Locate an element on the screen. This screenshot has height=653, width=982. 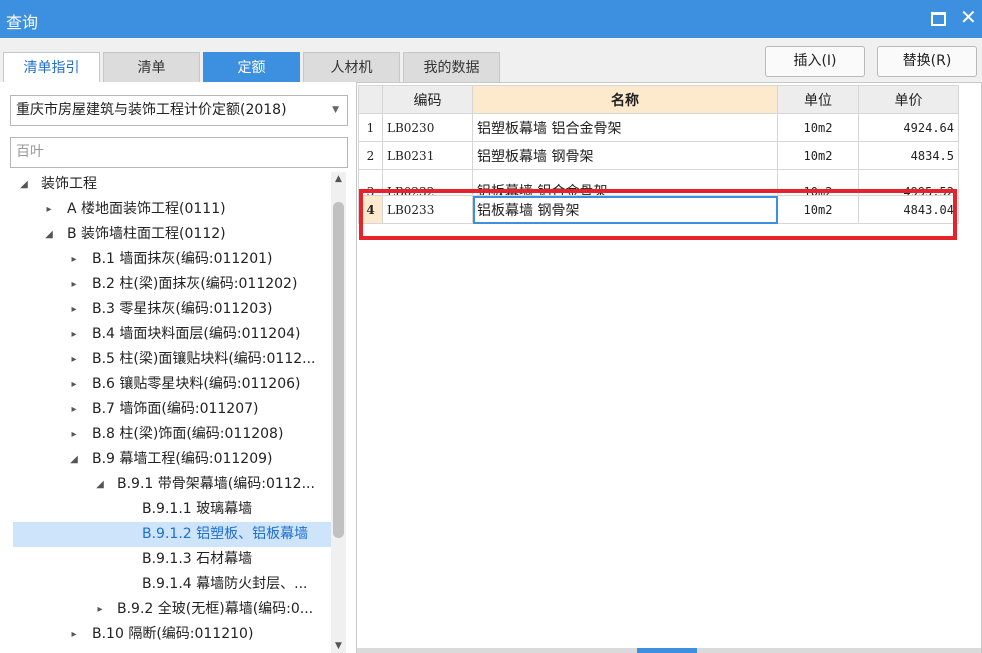
title-bar: 查询 ✕ is located at coordinates (491, 19).